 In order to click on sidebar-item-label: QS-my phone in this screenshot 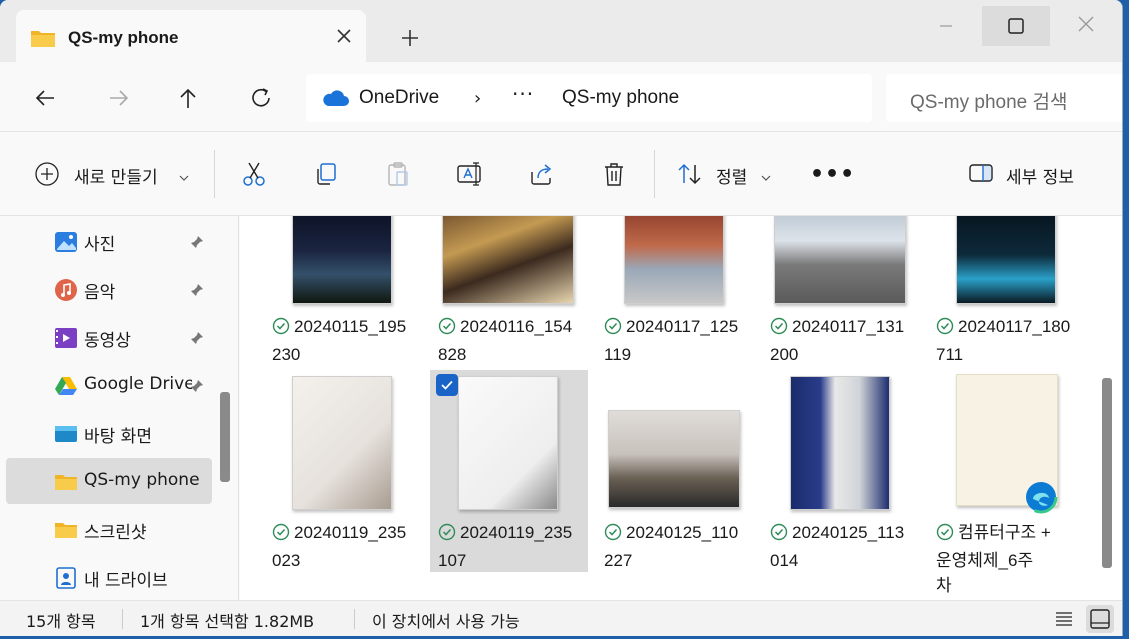, I will do `click(142, 480)`.